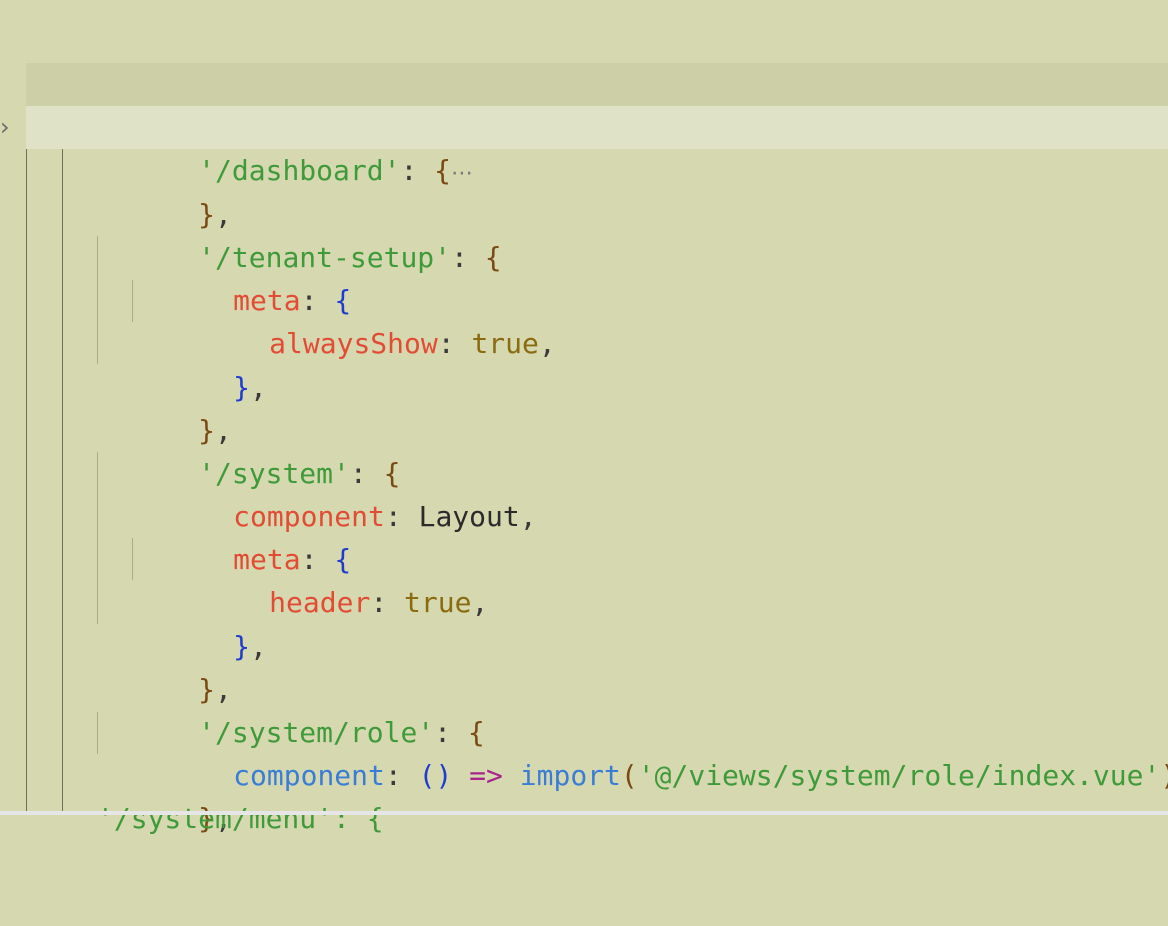  Describe the element at coordinates (584, 492) in the screenshot. I see `code-line: component: Layout,` at that location.